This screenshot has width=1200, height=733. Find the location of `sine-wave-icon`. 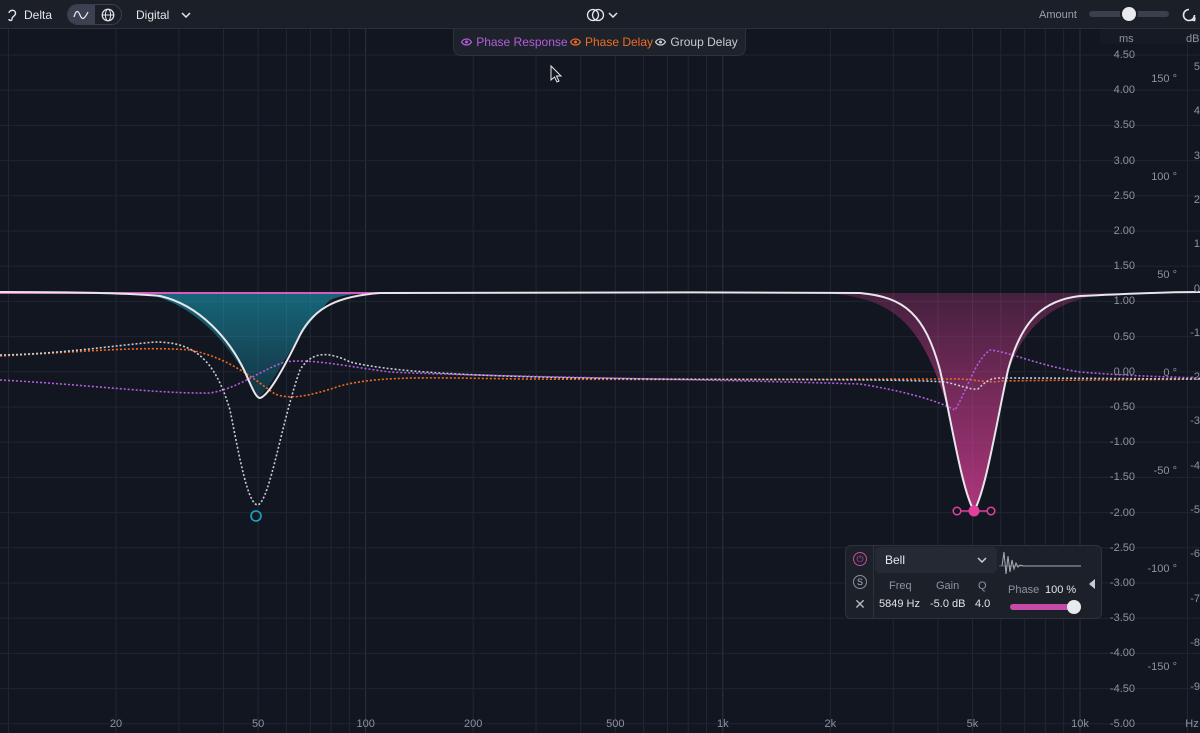

sine-wave-icon is located at coordinates (81, 14).